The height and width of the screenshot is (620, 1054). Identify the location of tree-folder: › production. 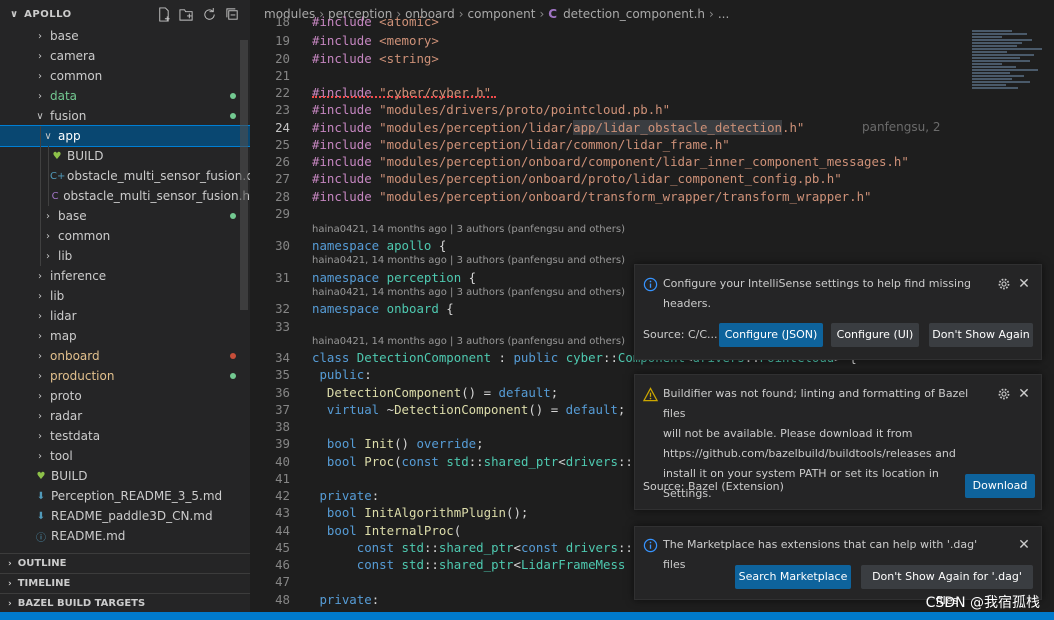
(125, 376).